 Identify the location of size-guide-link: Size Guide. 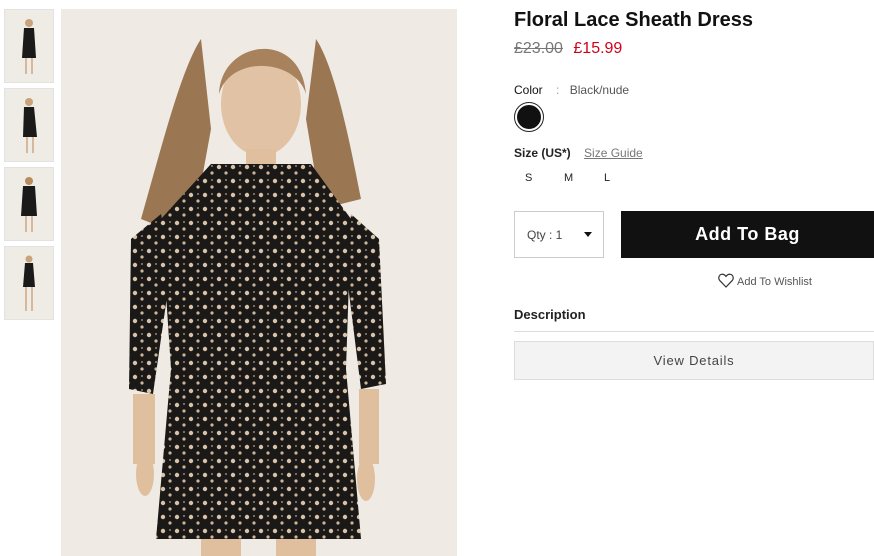
(613, 153).